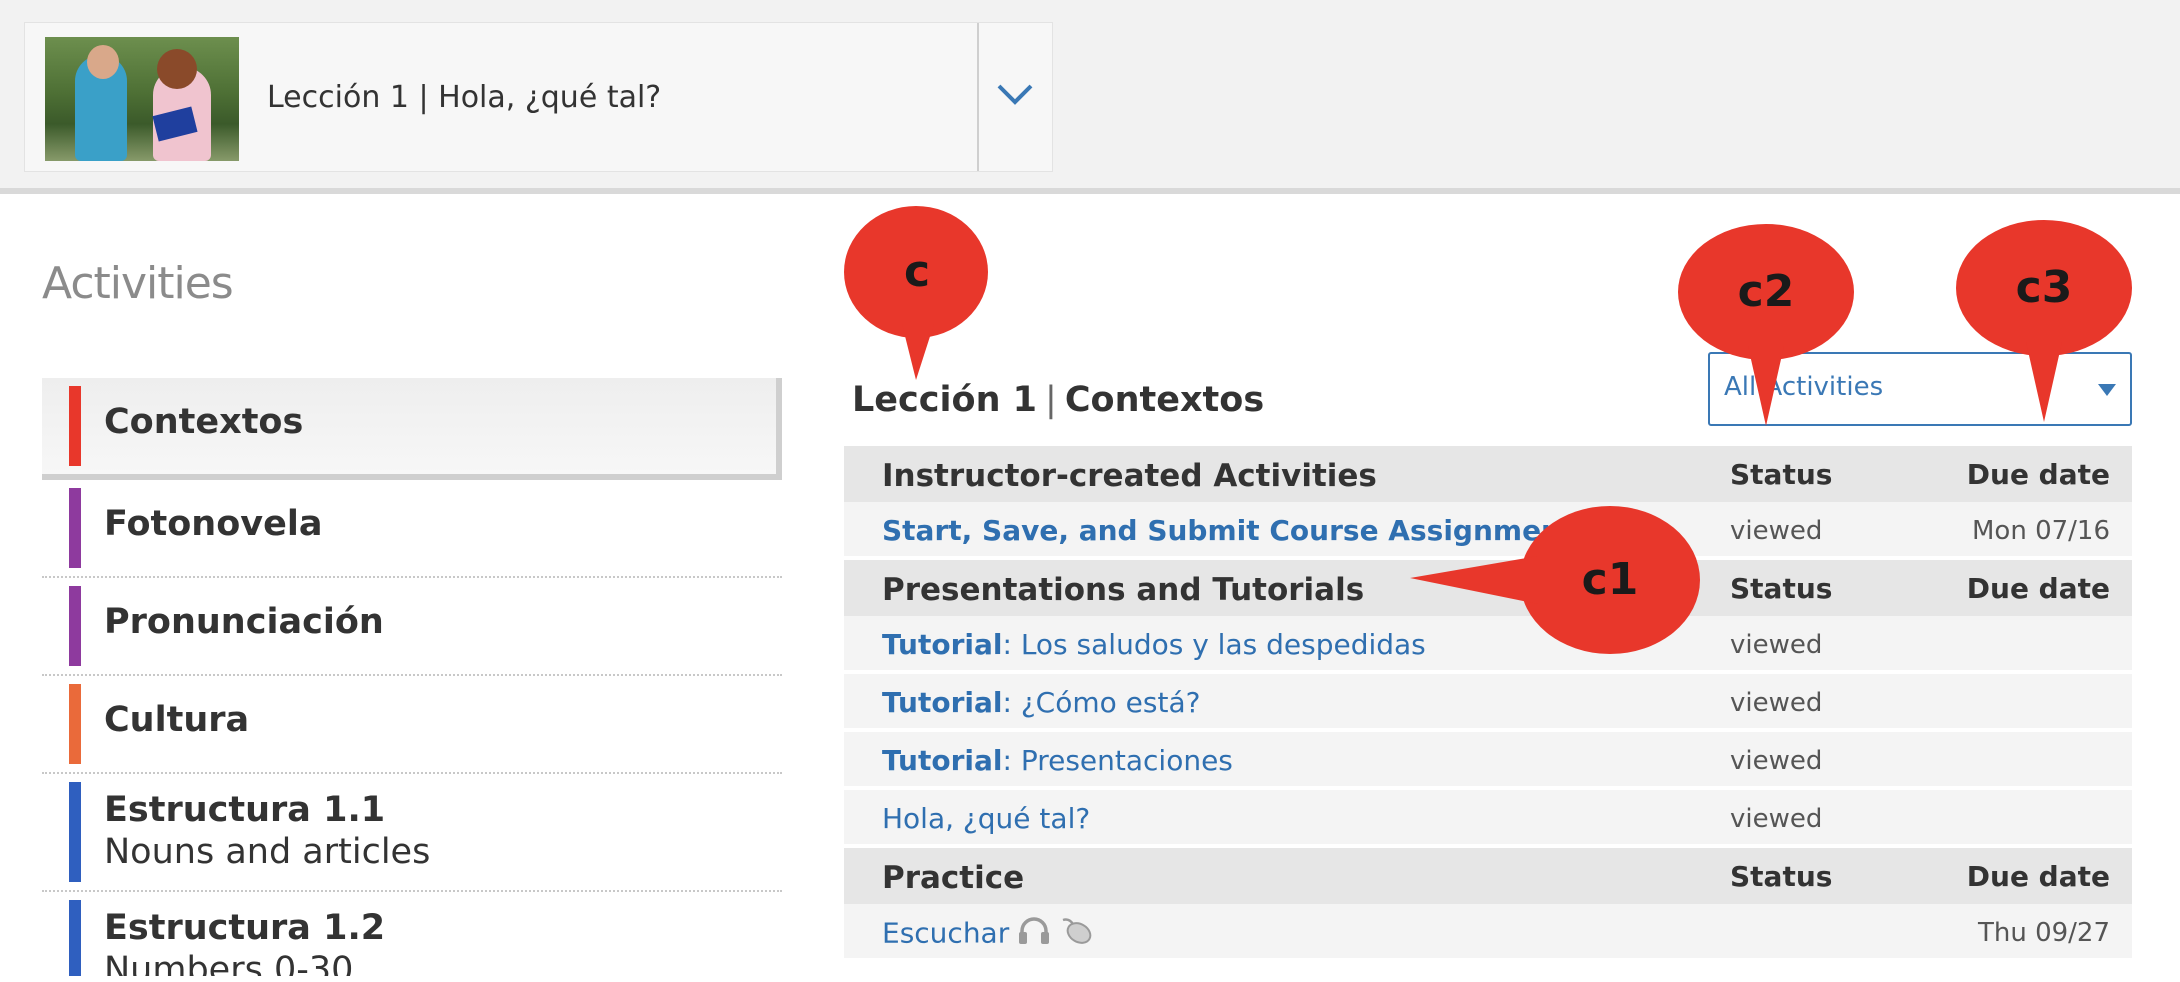 The height and width of the screenshot is (982, 2180). I want to click on nav-item-label: Contextos, so click(204, 422).